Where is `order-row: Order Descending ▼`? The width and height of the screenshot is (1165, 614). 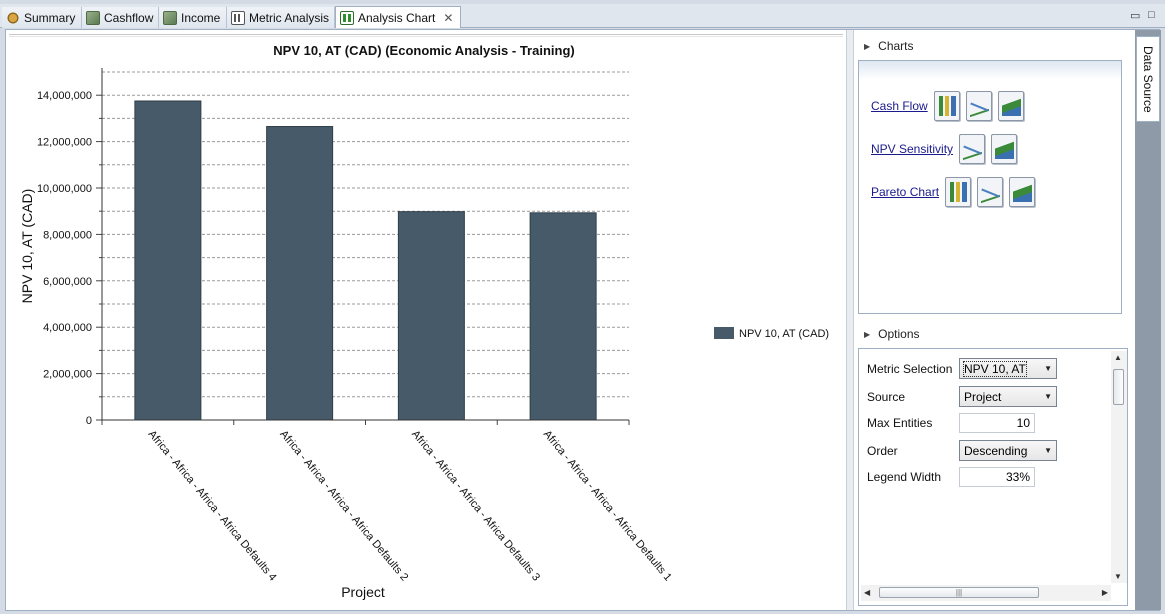 order-row: Order Descending ▼ is located at coordinates (962, 450).